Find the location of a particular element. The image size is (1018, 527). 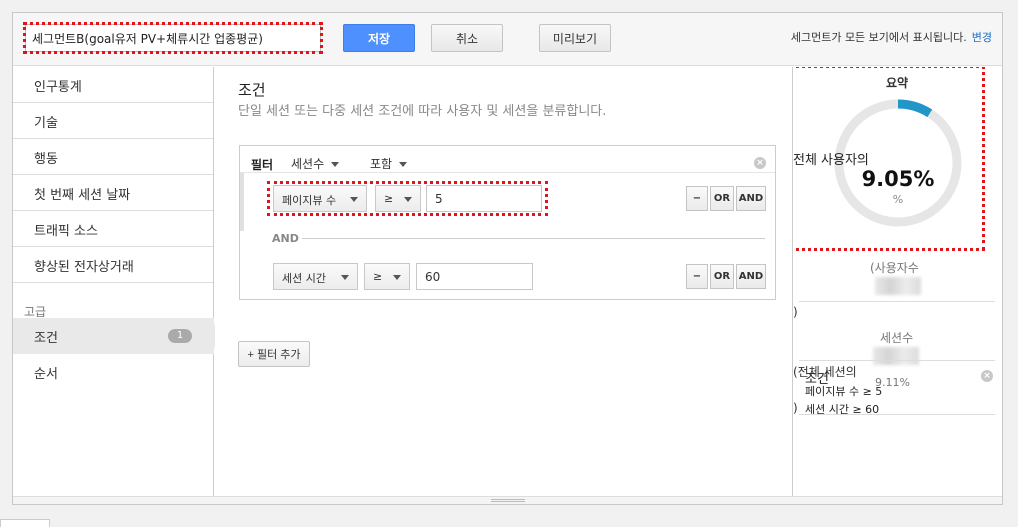

users-label: (사용자수 is located at coordinates (894, 268).